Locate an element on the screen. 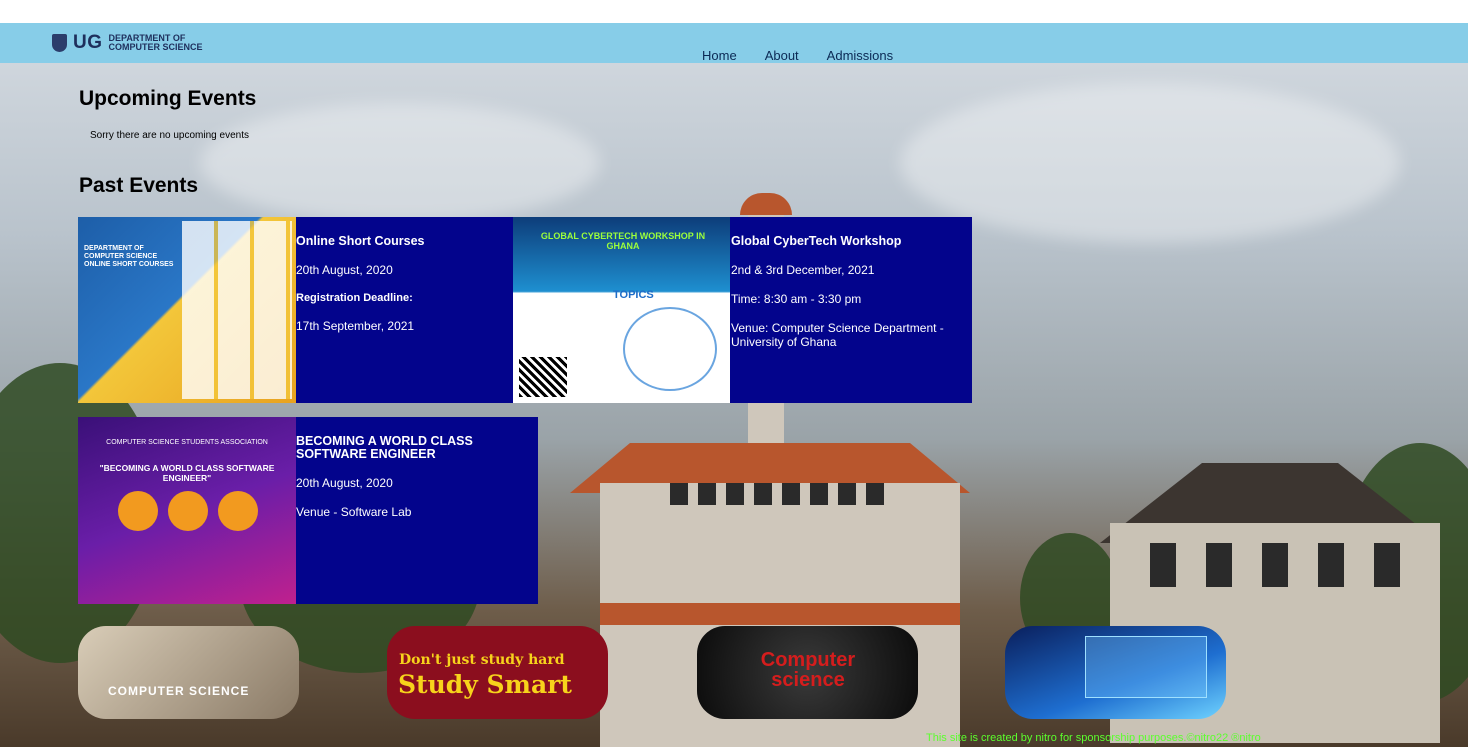 This screenshot has width=1468, height=747. nav-admissions: Admissions is located at coordinates (860, 55).